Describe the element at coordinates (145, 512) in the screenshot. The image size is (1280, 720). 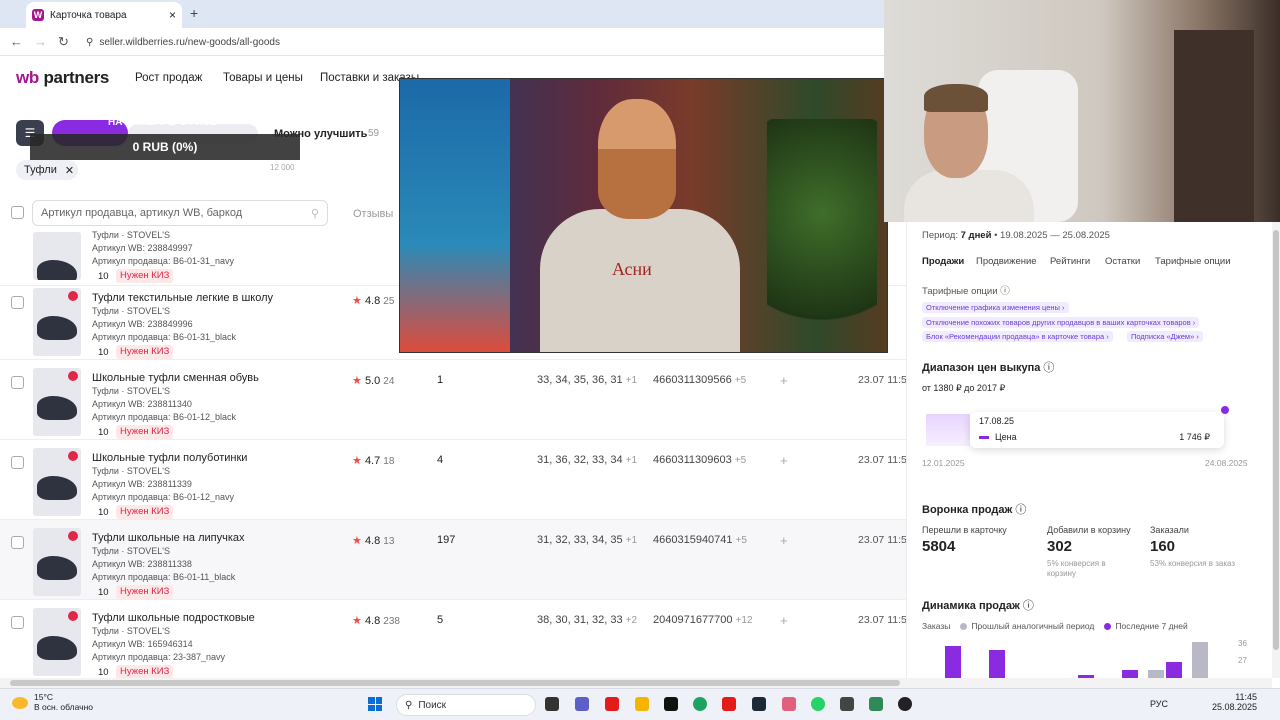
I see `kiz-badge: Нужен КИЗ` at that location.